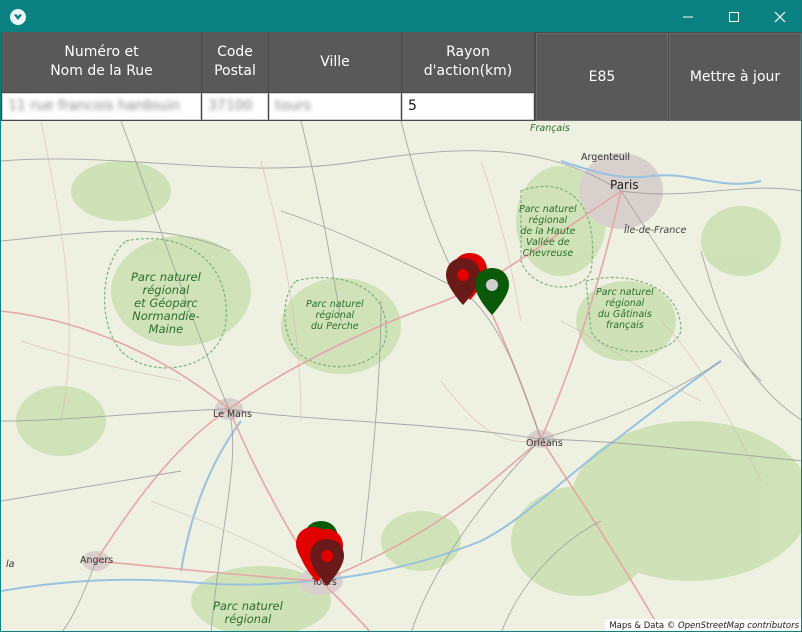 The width and height of the screenshot is (802, 632). I want to click on map-label-angers: Angers, so click(97, 560).